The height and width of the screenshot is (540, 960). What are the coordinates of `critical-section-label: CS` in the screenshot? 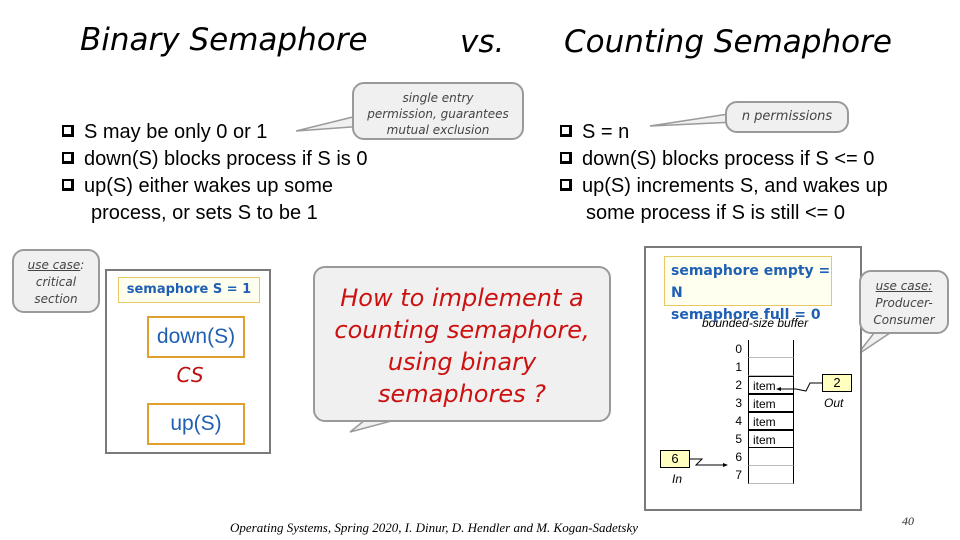 It's located at (190, 375).